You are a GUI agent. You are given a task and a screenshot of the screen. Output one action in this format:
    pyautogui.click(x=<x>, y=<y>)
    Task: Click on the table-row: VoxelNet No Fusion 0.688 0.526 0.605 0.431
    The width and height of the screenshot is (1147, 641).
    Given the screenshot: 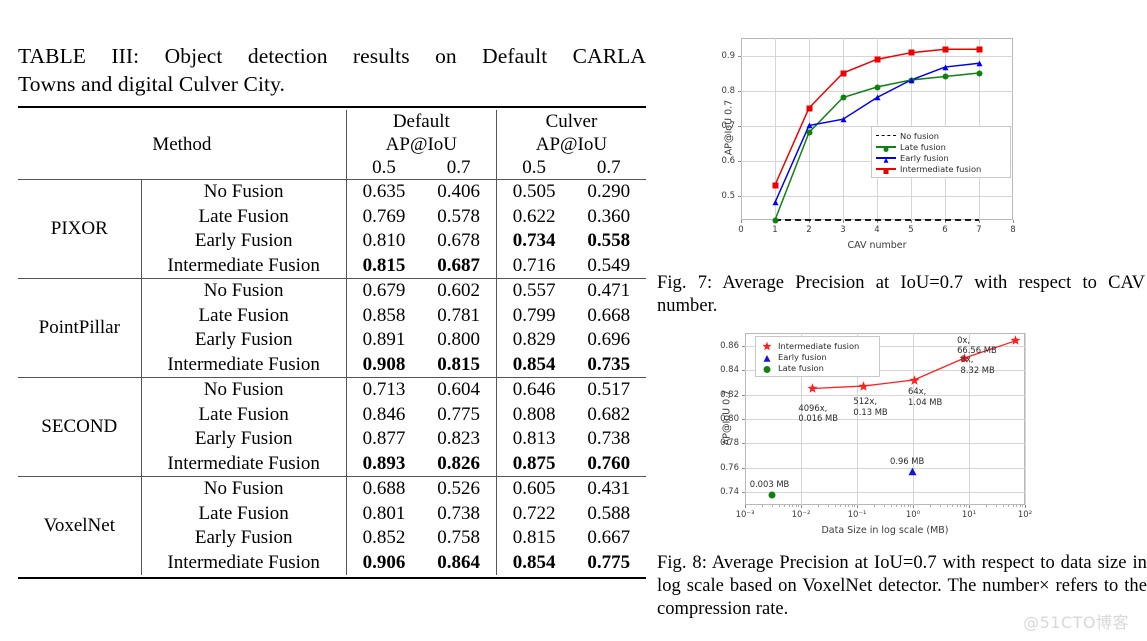 What is the action you would take?
    pyautogui.click(x=332, y=525)
    